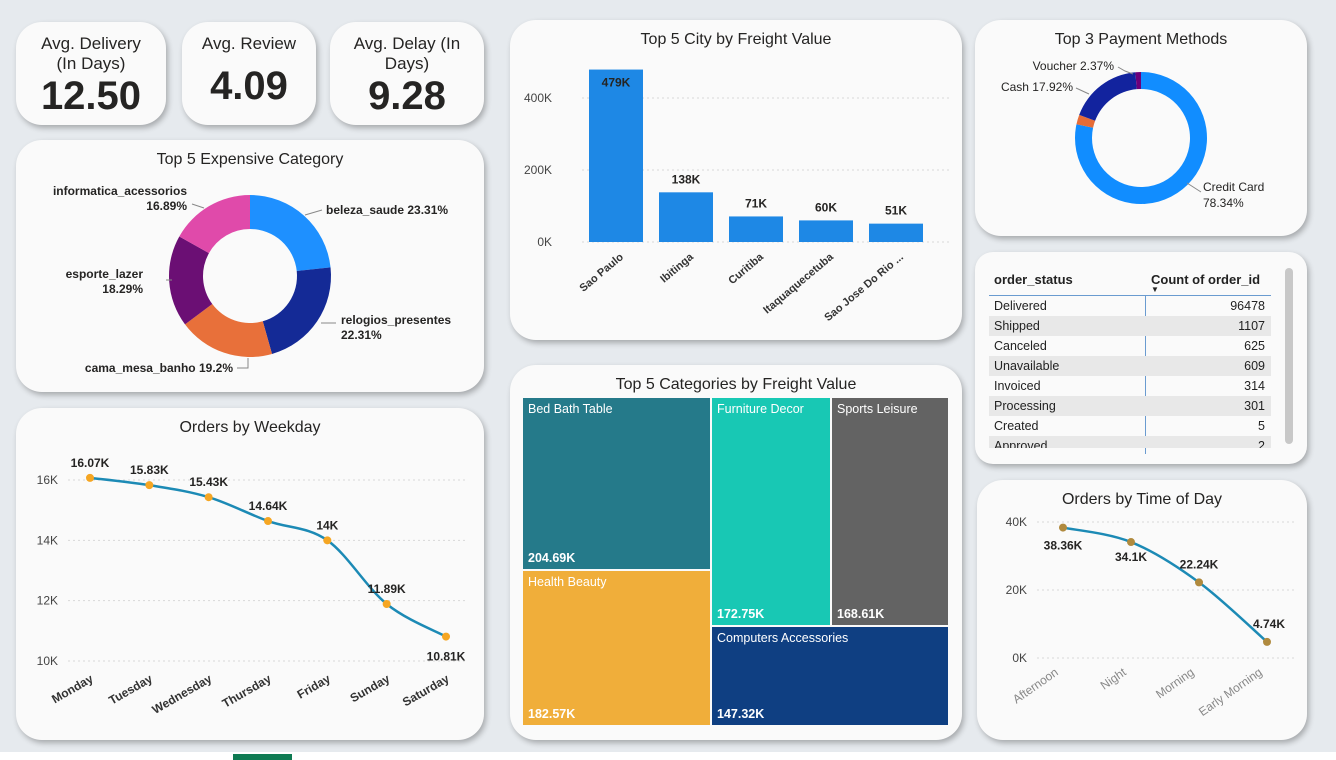 This screenshot has height=760, width=1336. What do you see at coordinates (327, 525) in the screenshot?
I see `data-label: 14K` at bounding box center [327, 525].